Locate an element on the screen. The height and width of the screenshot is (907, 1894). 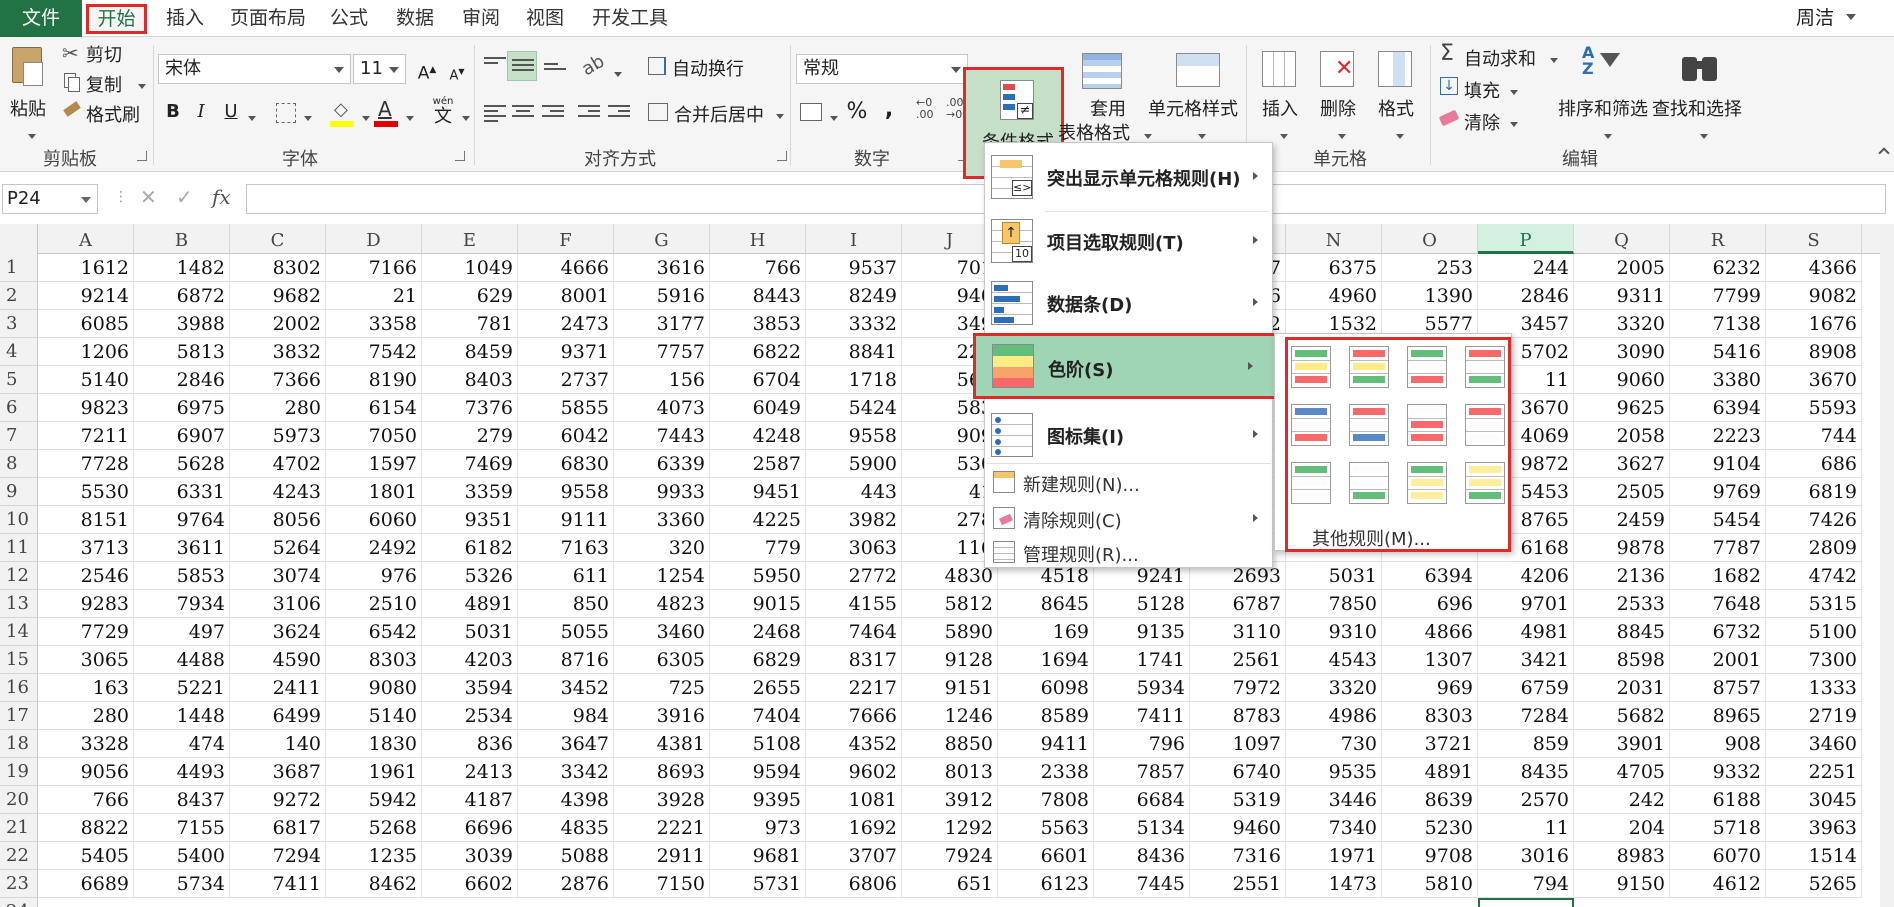
cell: 1473 is located at coordinates (1334, 884).